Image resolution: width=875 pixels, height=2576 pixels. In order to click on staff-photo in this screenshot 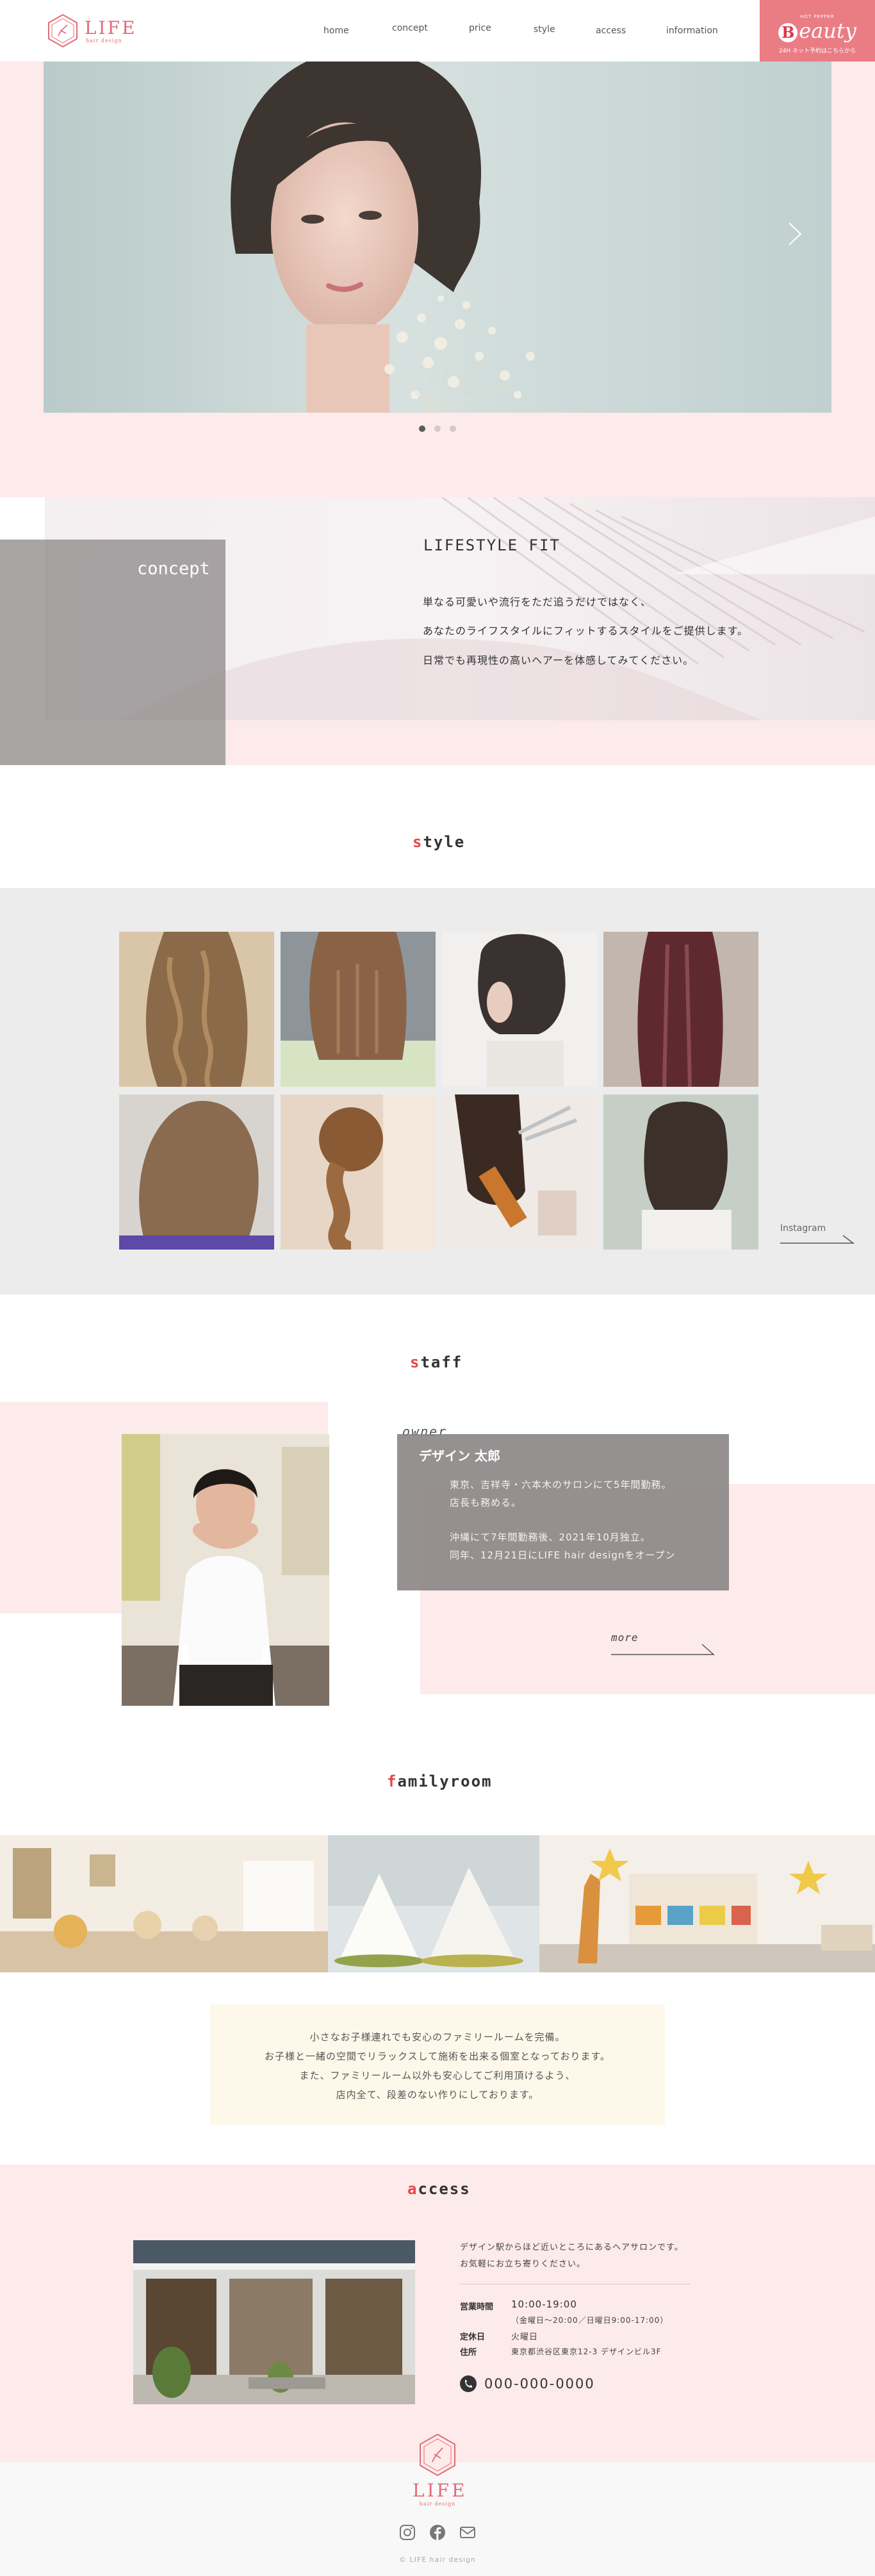, I will do `click(225, 1570)`.